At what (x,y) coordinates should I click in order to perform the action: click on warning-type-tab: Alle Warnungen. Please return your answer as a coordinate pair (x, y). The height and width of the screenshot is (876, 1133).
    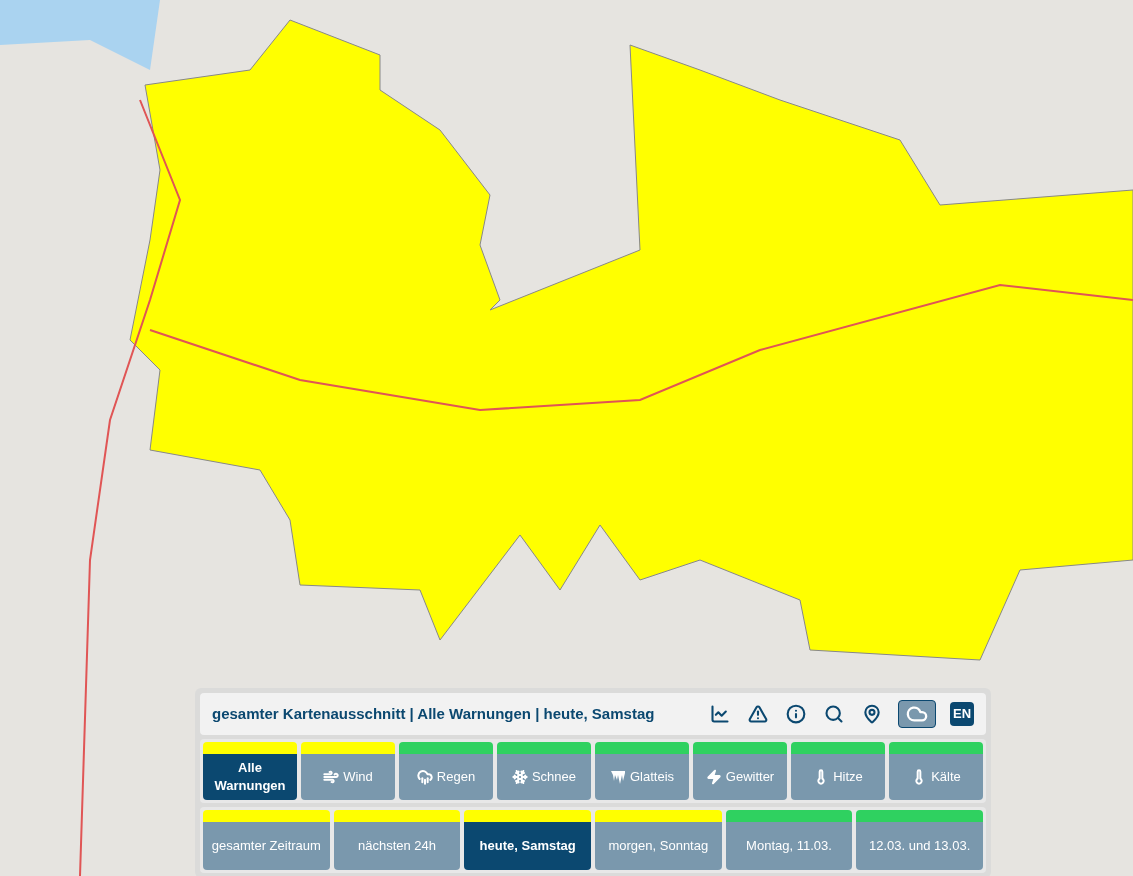
    Looking at the image, I should click on (250, 771).